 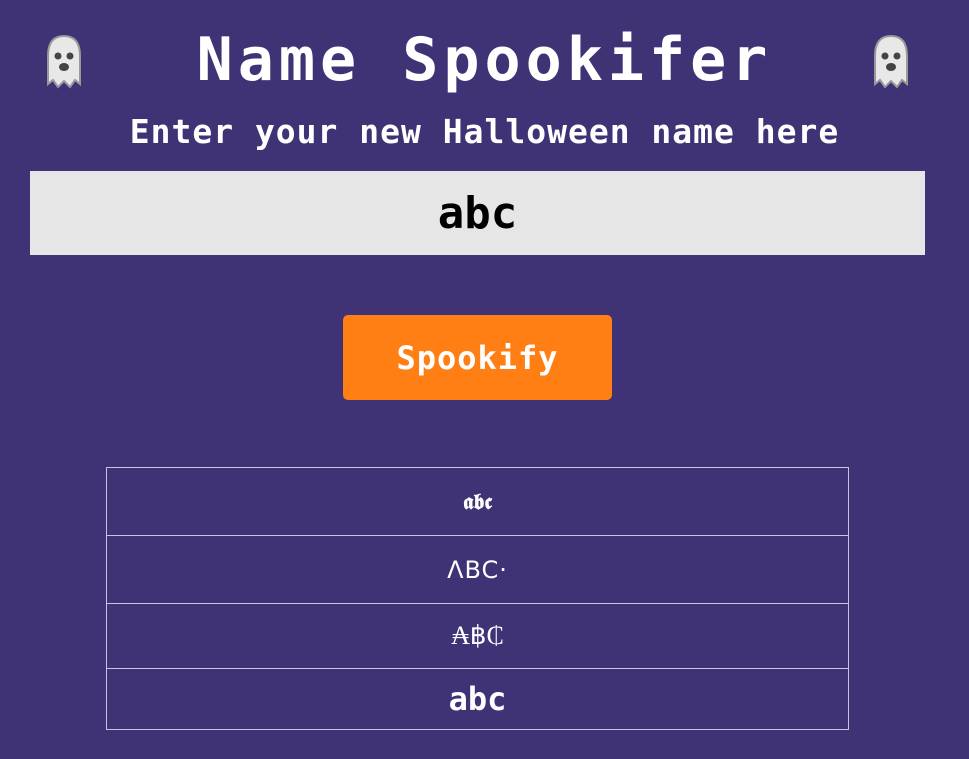 I want to click on result-blackletter: 𝖆𝖇𝖈, so click(x=477, y=501).